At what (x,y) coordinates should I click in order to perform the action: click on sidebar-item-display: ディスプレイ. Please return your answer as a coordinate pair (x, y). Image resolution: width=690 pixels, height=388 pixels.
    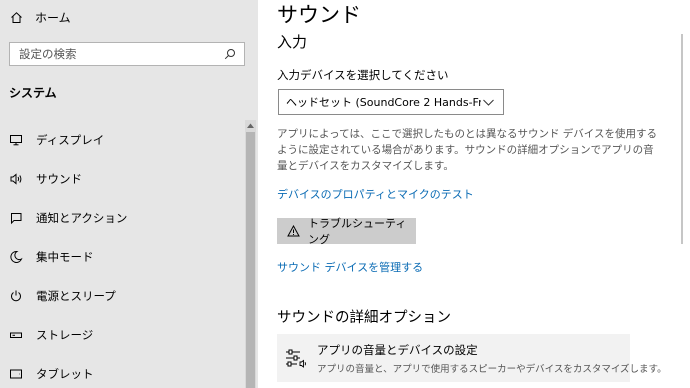
    Looking at the image, I should click on (122, 139).